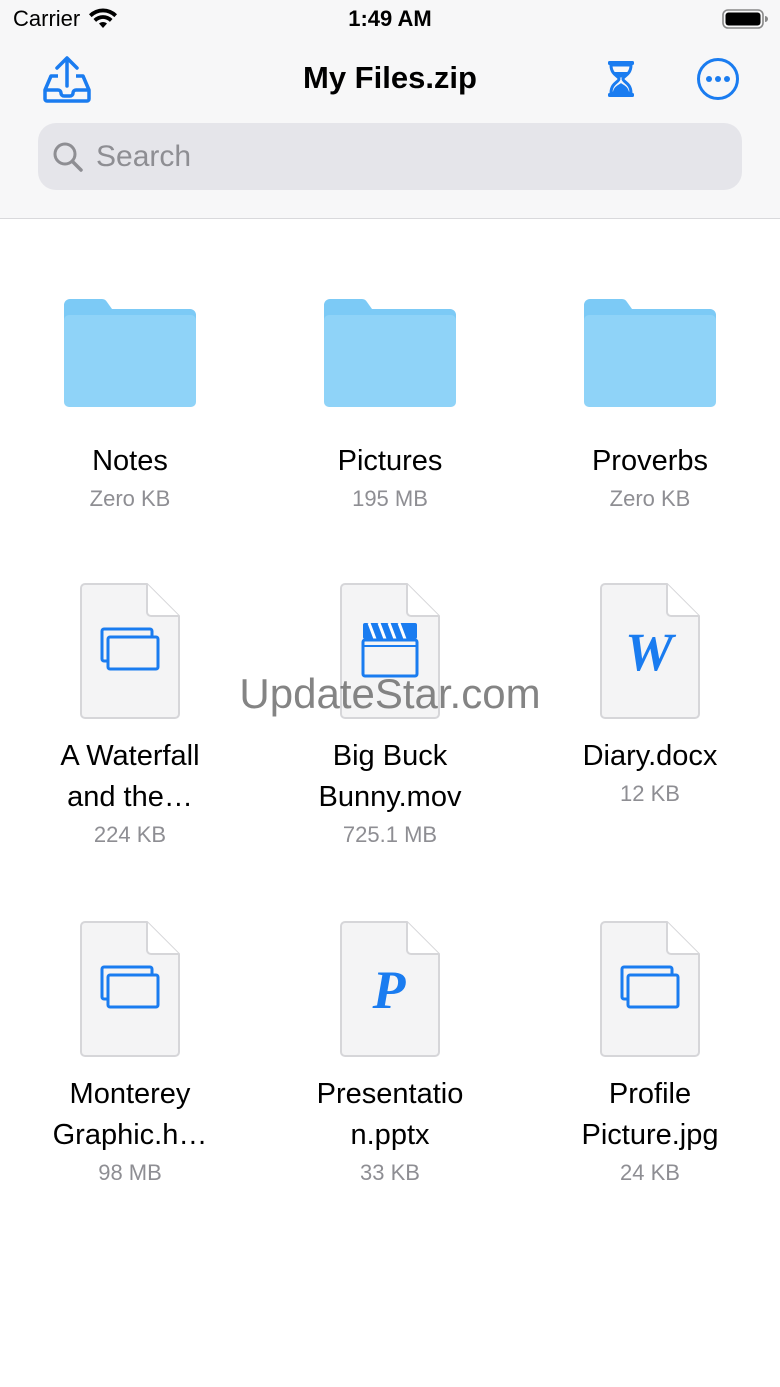 The height and width of the screenshot is (1387, 780). I want to click on file-item-big-buck-bunny: Big Buck Bunny.mov 725.1 MB, so click(390, 716).